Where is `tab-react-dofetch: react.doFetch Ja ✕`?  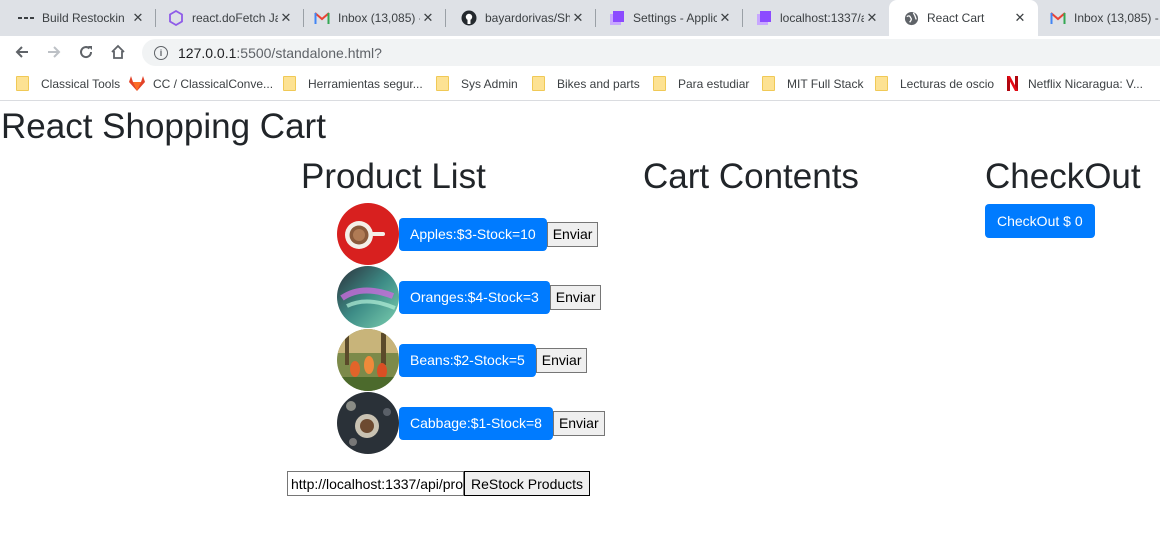 tab-react-dofetch: react.doFetch Ja ✕ is located at coordinates (227, 18).